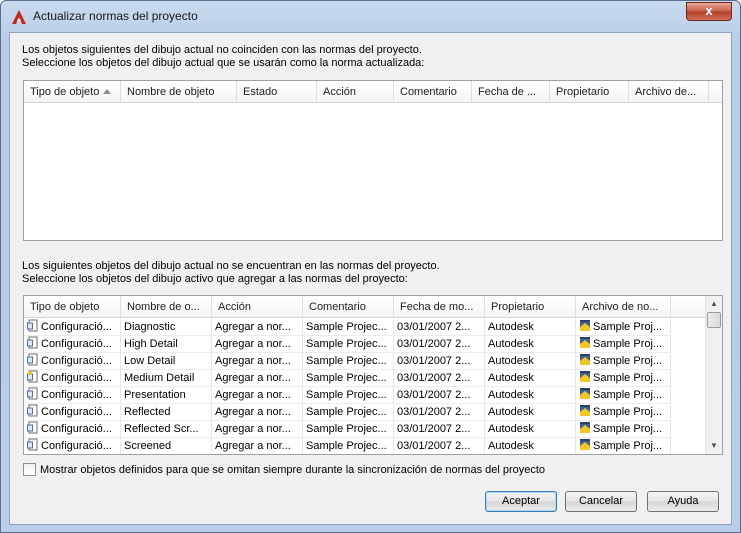  What do you see at coordinates (683, 501) in the screenshot?
I see `help-button: Ayuda` at bounding box center [683, 501].